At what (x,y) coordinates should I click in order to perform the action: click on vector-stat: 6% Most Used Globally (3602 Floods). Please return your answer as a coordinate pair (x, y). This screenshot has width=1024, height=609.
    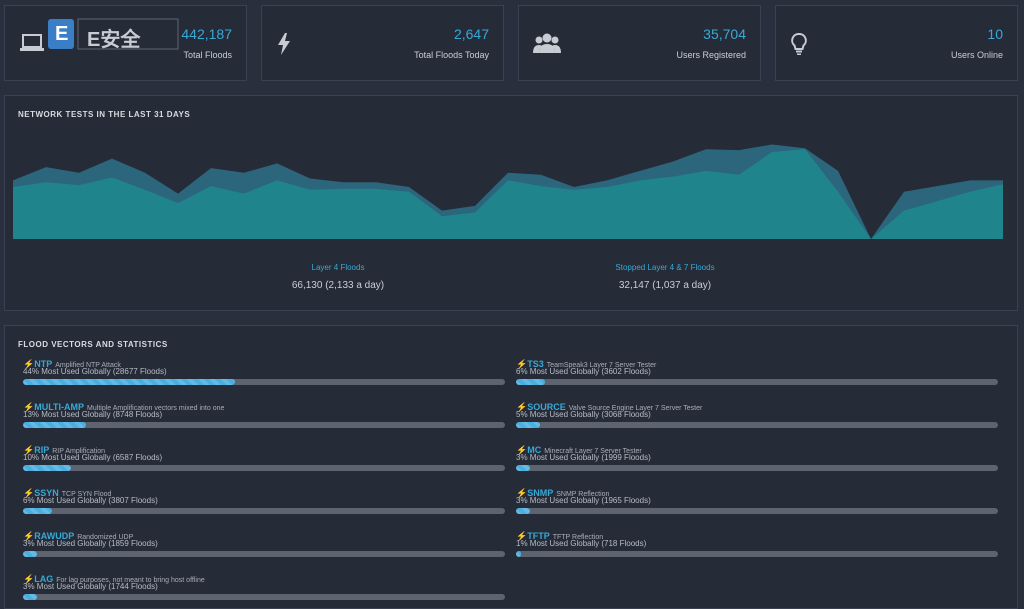
    Looking at the image, I should click on (583, 371).